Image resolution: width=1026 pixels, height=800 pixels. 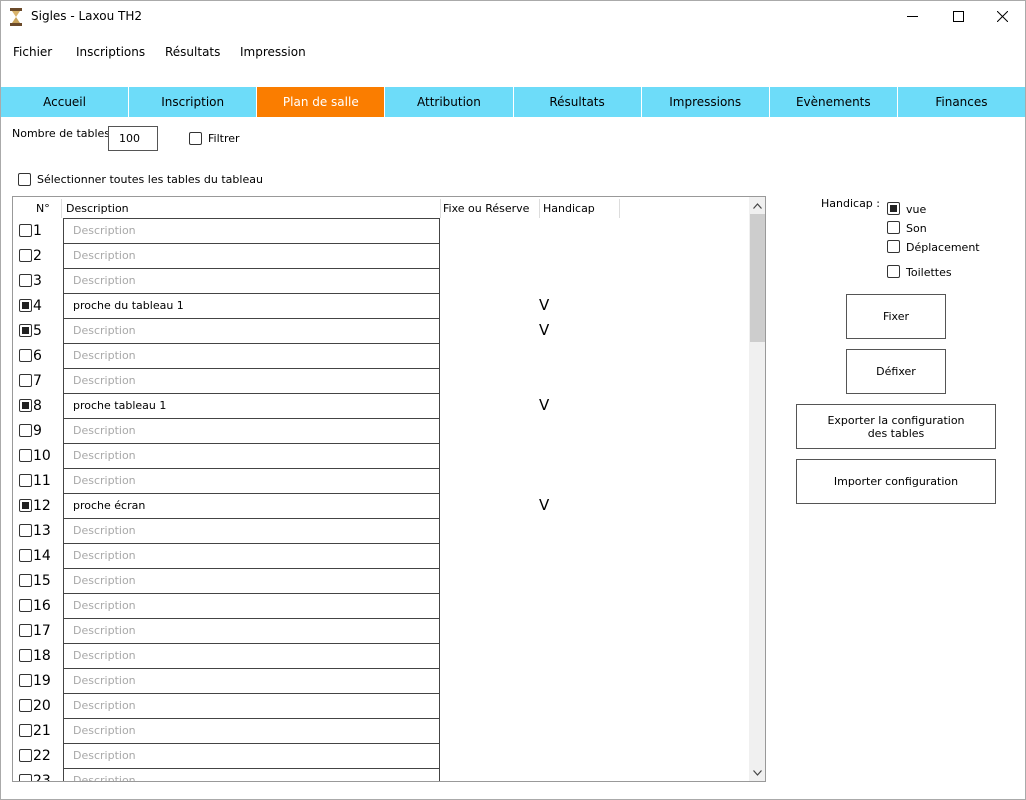 I want to click on row-number: 11, so click(x=42, y=481).